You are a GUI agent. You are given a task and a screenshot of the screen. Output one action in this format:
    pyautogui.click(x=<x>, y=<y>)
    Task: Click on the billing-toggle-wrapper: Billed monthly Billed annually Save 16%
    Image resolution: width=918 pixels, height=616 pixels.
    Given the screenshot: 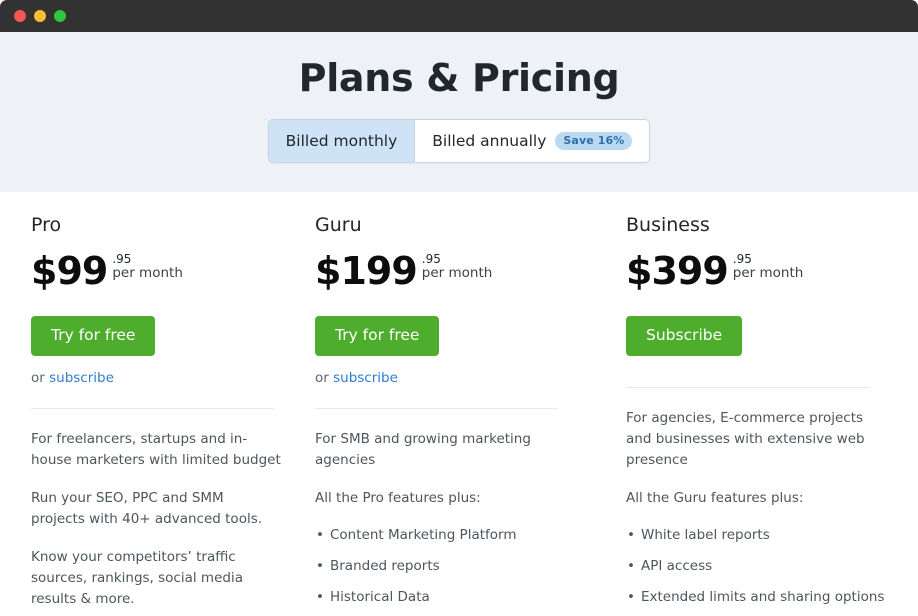 What is the action you would take?
    pyautogui.click(x=459, y=141)
    